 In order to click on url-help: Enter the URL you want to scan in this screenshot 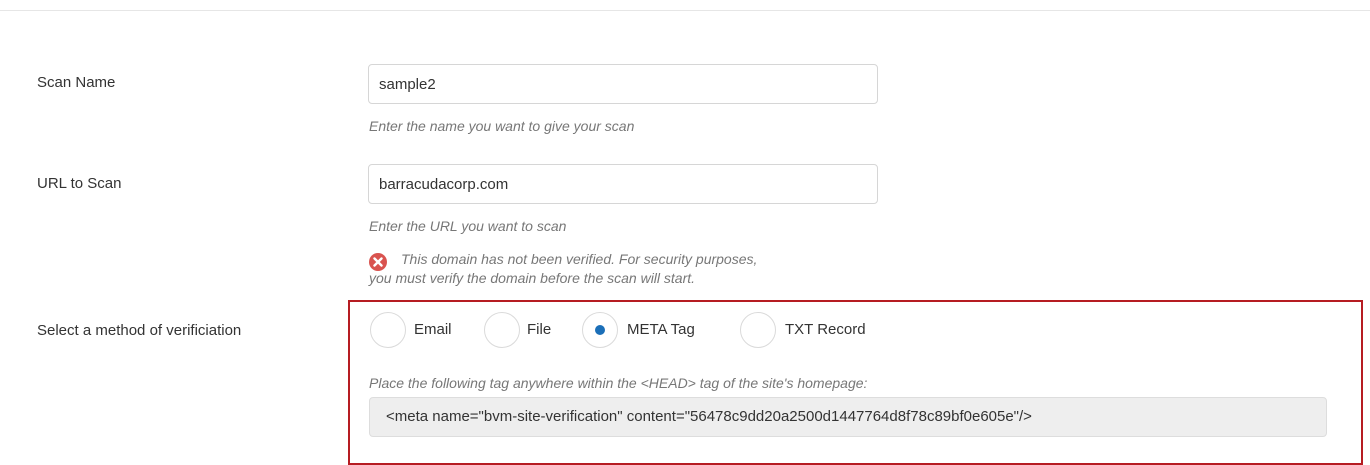, I will do `click(468, 226)`.